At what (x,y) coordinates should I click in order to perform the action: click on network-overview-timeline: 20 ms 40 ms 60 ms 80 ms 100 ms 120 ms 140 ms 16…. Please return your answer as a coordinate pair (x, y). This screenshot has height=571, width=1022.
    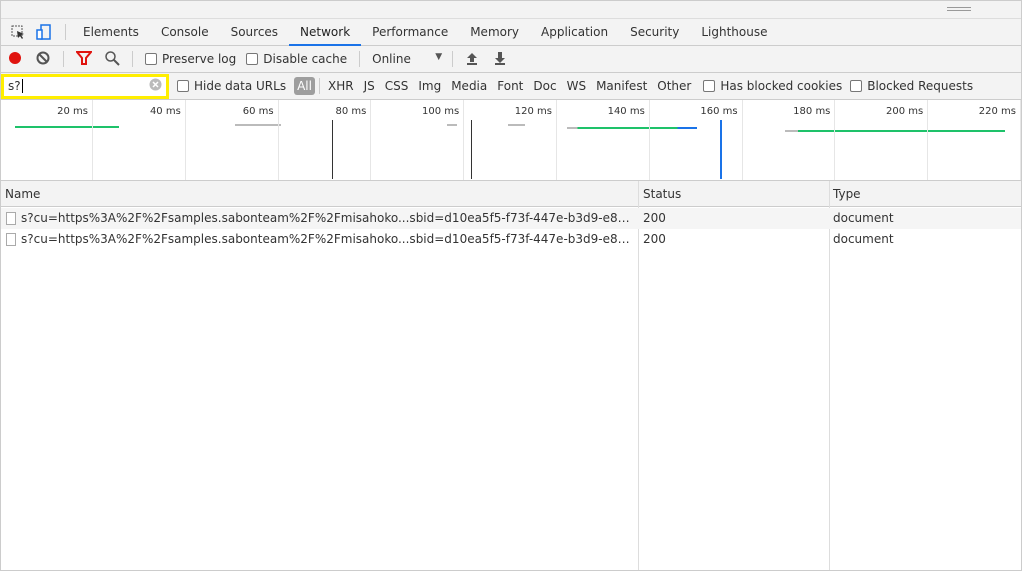
    Looking at the image, I should click on (511, 140).